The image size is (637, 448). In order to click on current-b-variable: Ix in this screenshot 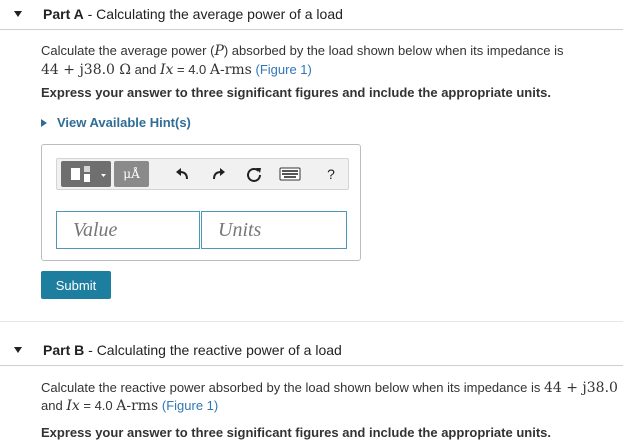, I will do `click(73, 406)`.